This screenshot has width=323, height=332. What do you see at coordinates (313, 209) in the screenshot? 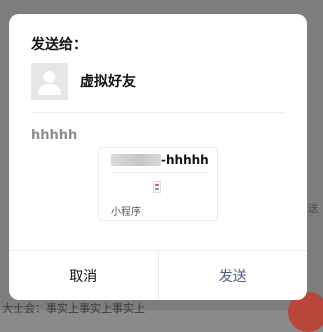
I see `background-side-hint: 送` at bounding box center [313, 209].